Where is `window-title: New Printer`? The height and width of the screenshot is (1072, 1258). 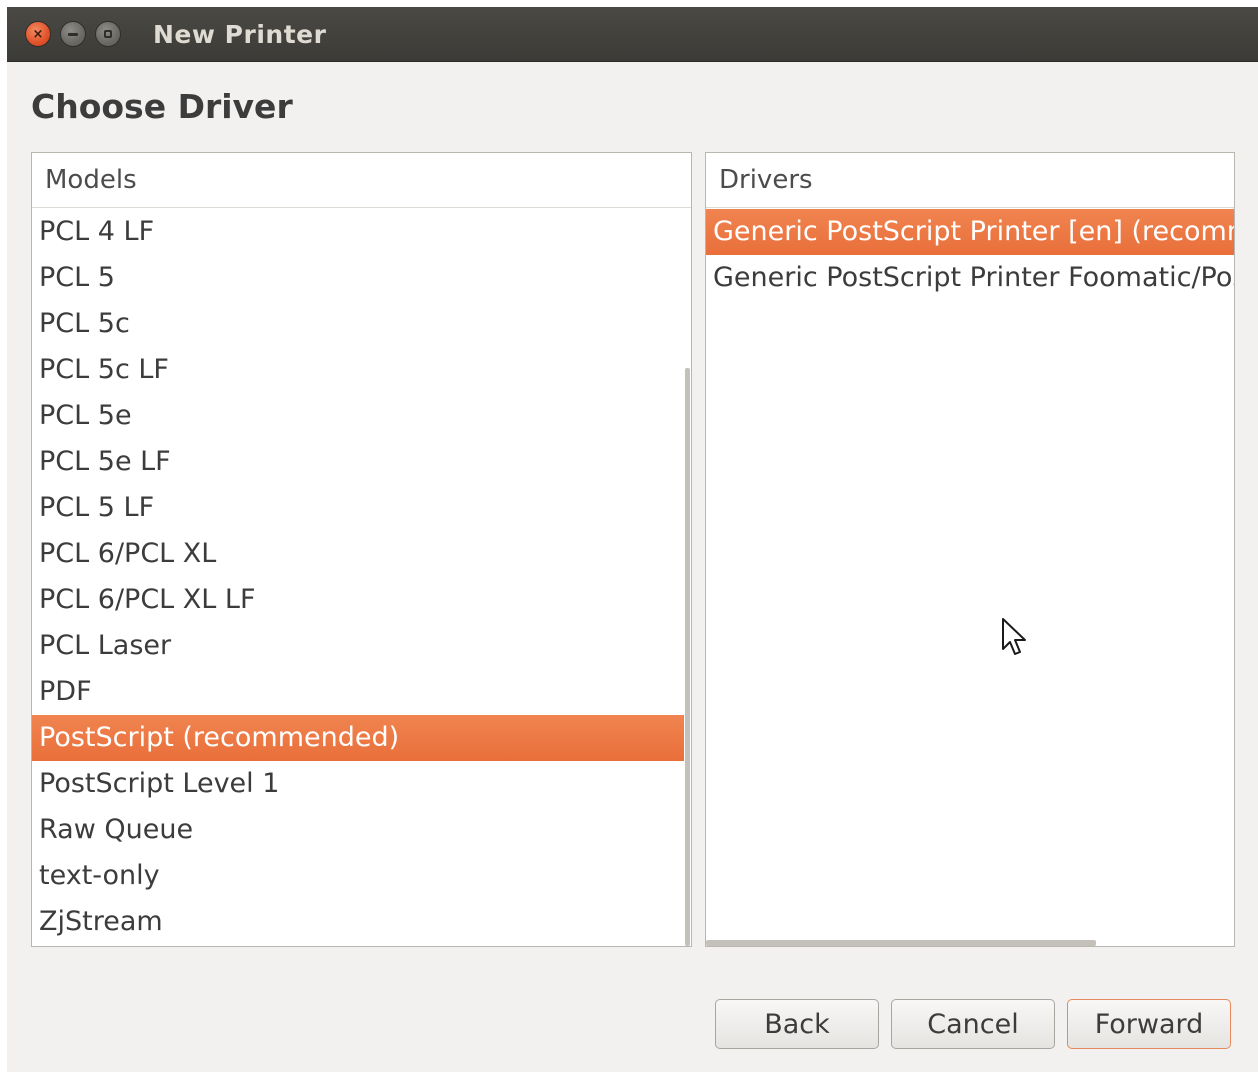
window-title: New Printer is located at coordinates (240, 34).